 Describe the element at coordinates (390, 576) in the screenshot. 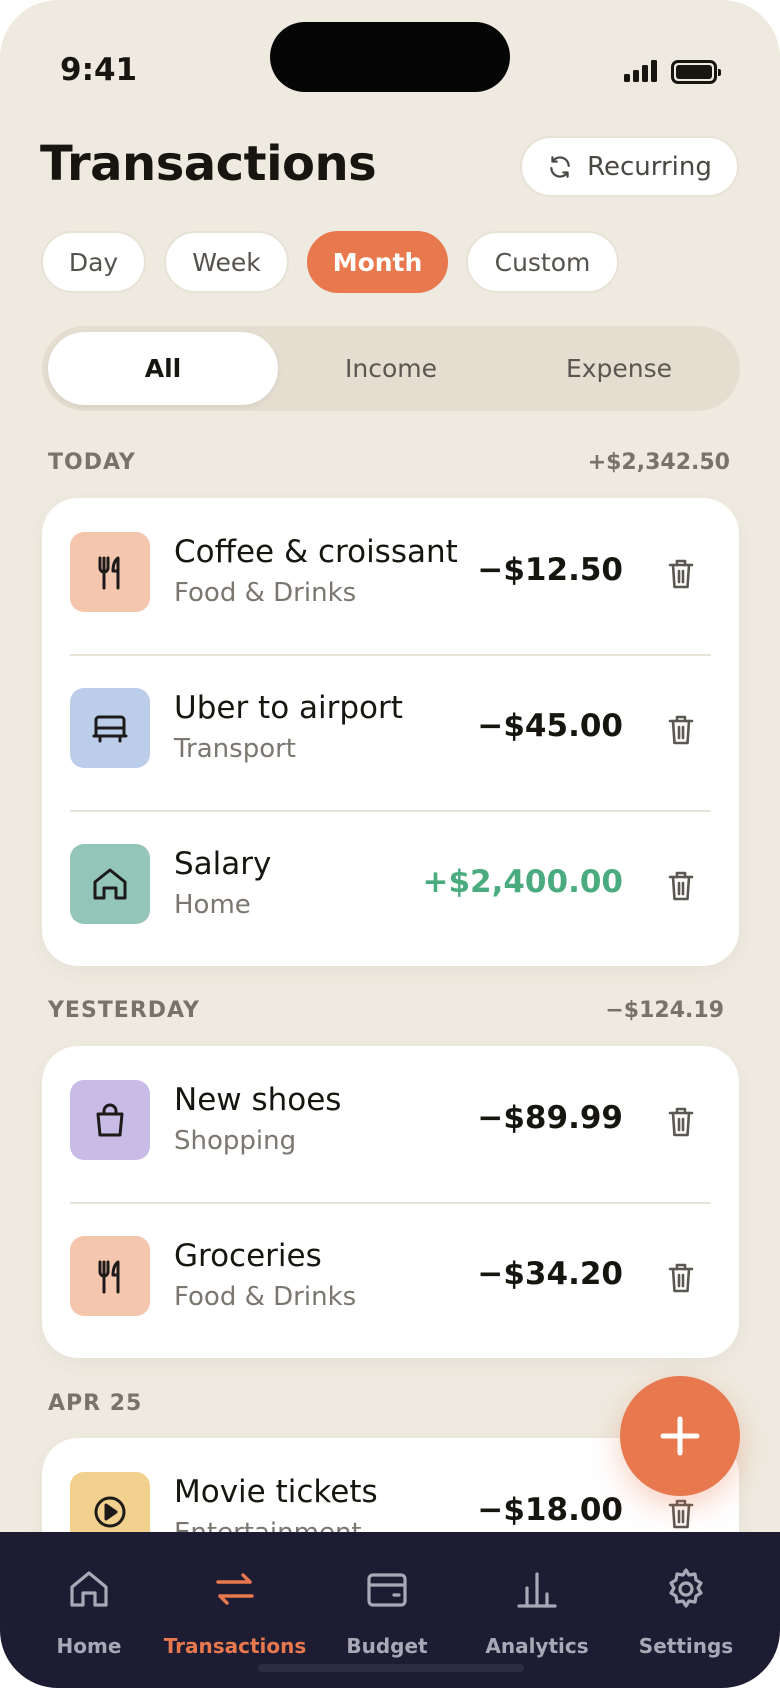

I see `transaction-row: Coffee & croissant Food & Drinks −$12.50` at that location.